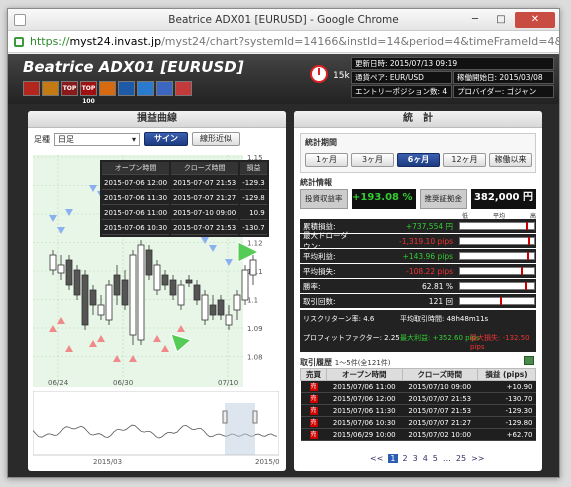 This screenshot has height=487, width=571. Describe the element at coordinates (316, 362) in the screenshot. I see `history-title: 取引履歴` at that location.